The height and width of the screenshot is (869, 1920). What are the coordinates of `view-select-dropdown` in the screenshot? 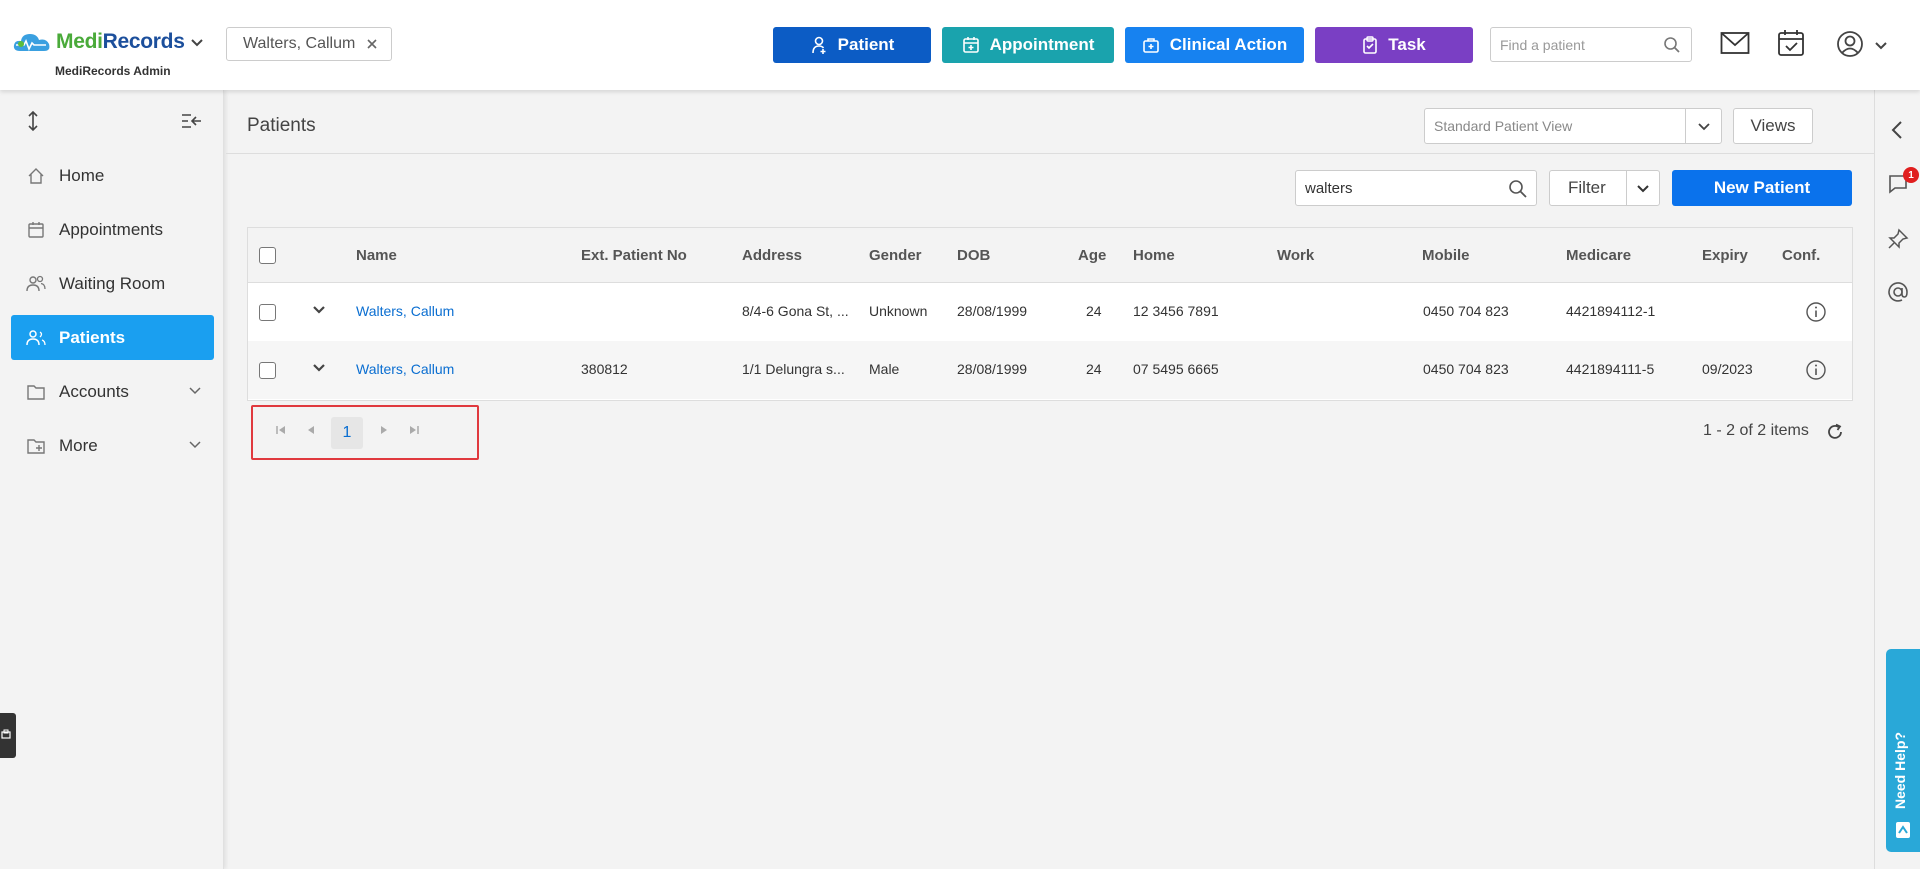 It's located at (1703, 126).